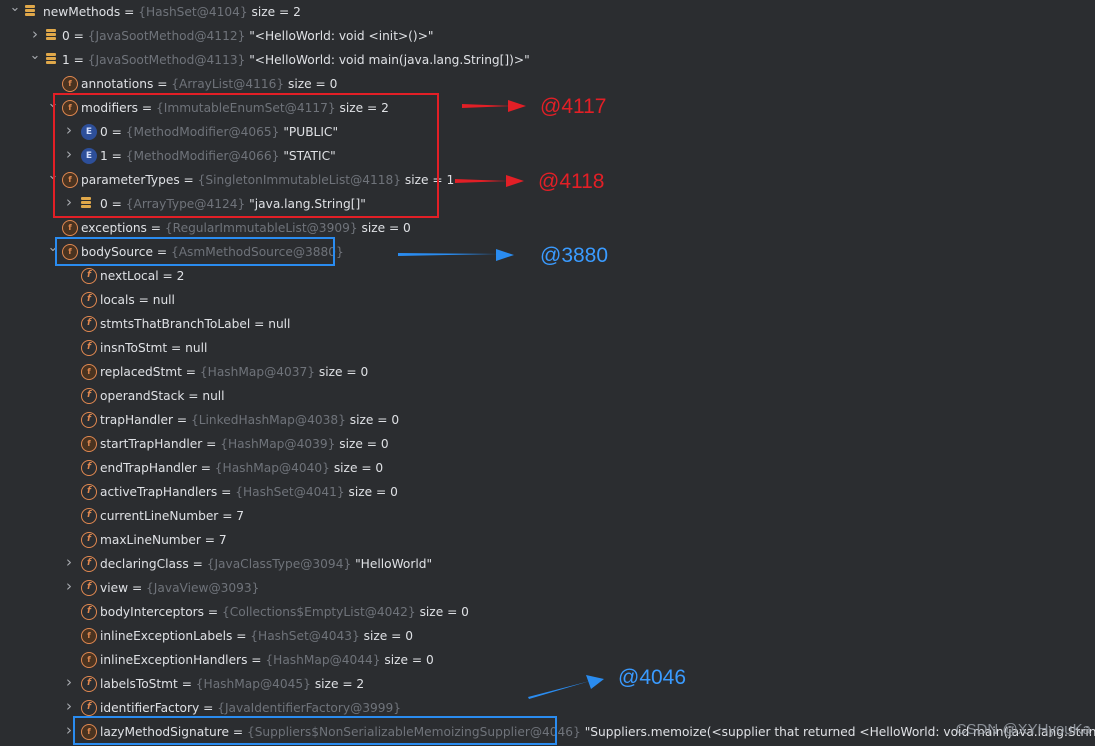 Image resolution: width=1095 pixels, height=746 pixels. Describe the element at coordinates (280, 444) in the screenshot. I see `object-reference: {HashMap@4039}` at that location.